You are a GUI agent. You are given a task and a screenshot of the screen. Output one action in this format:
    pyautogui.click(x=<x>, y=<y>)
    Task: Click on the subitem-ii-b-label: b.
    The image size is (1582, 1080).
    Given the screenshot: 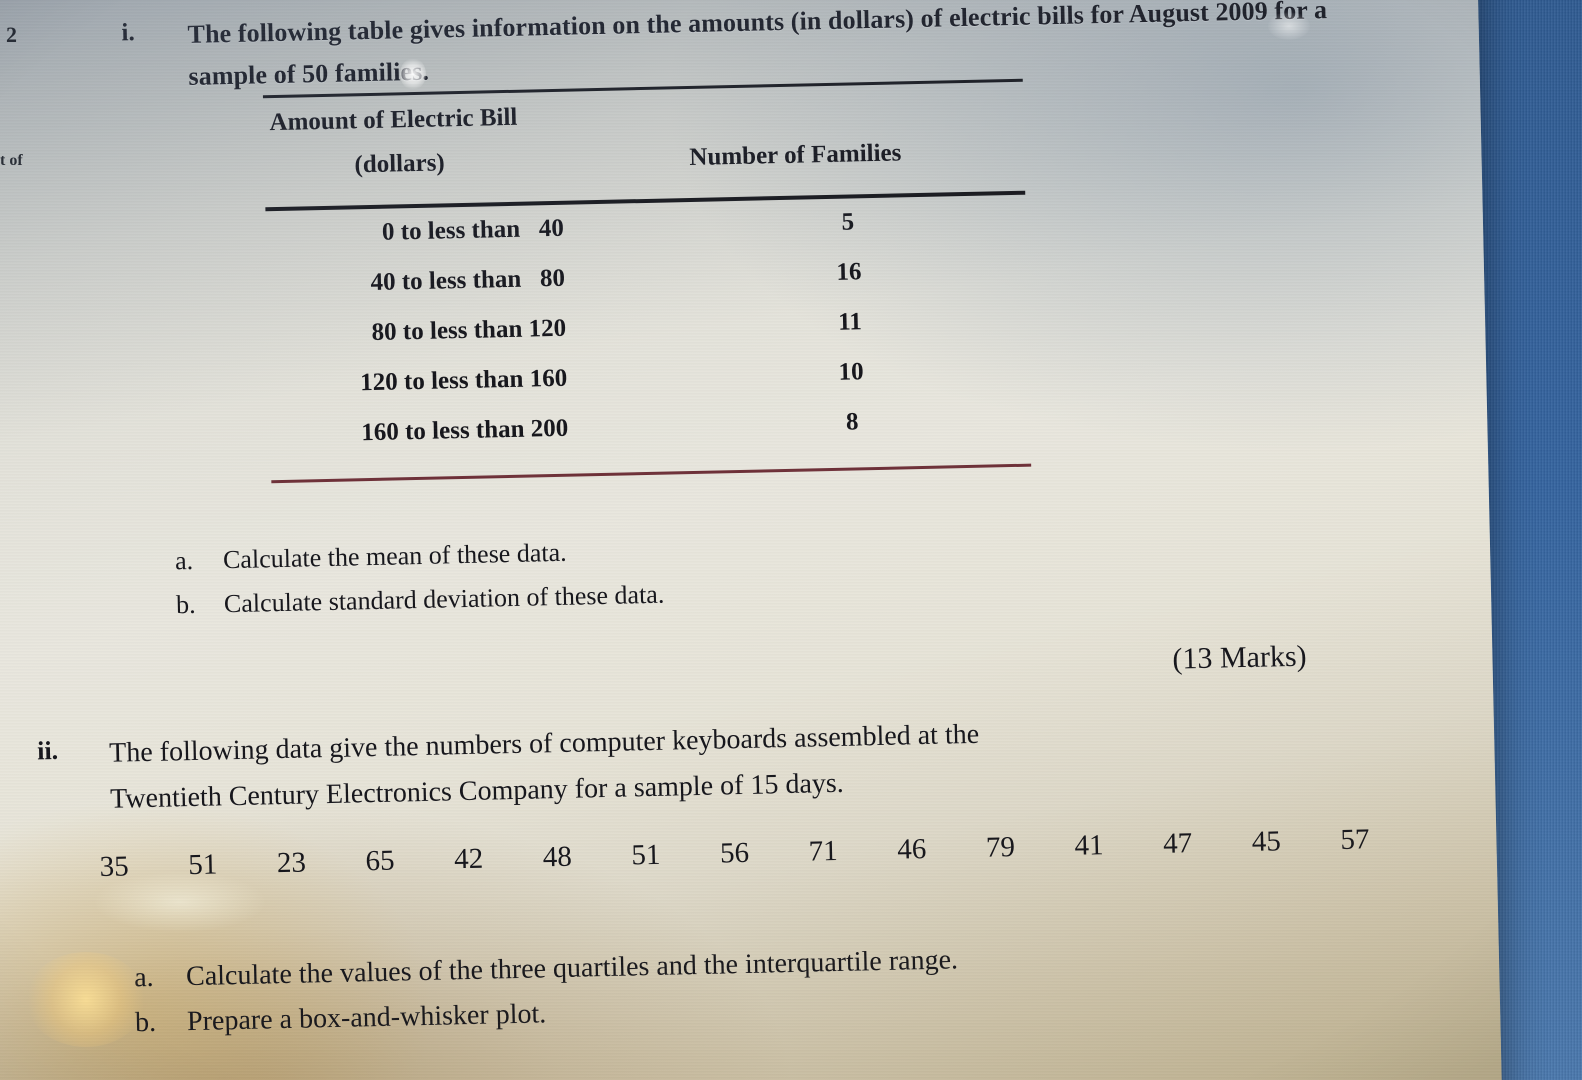 What is the action you would take?
    pyautogui.click(x=145, y=1023)
    